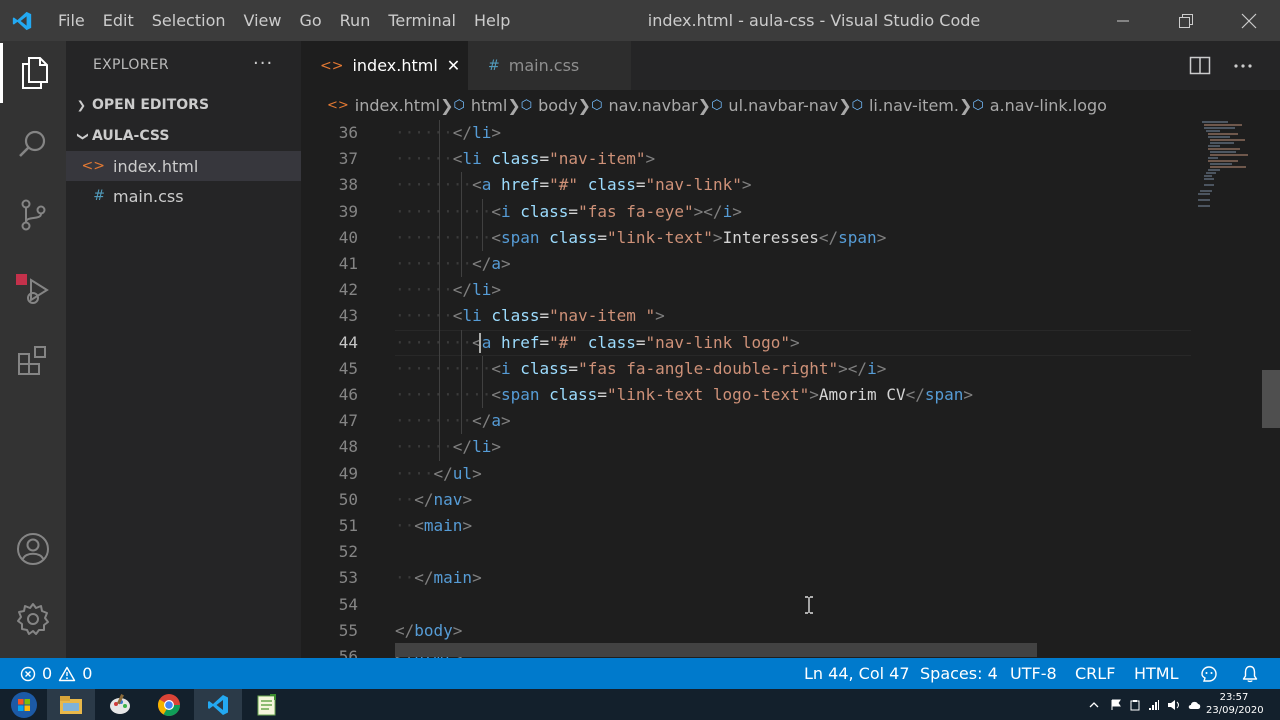 This screenshot has height=720, width=1280. What do you see at coordinates (1249, 20) in the screenshot?
I see `close-button` at bounding box center [1249, 20].